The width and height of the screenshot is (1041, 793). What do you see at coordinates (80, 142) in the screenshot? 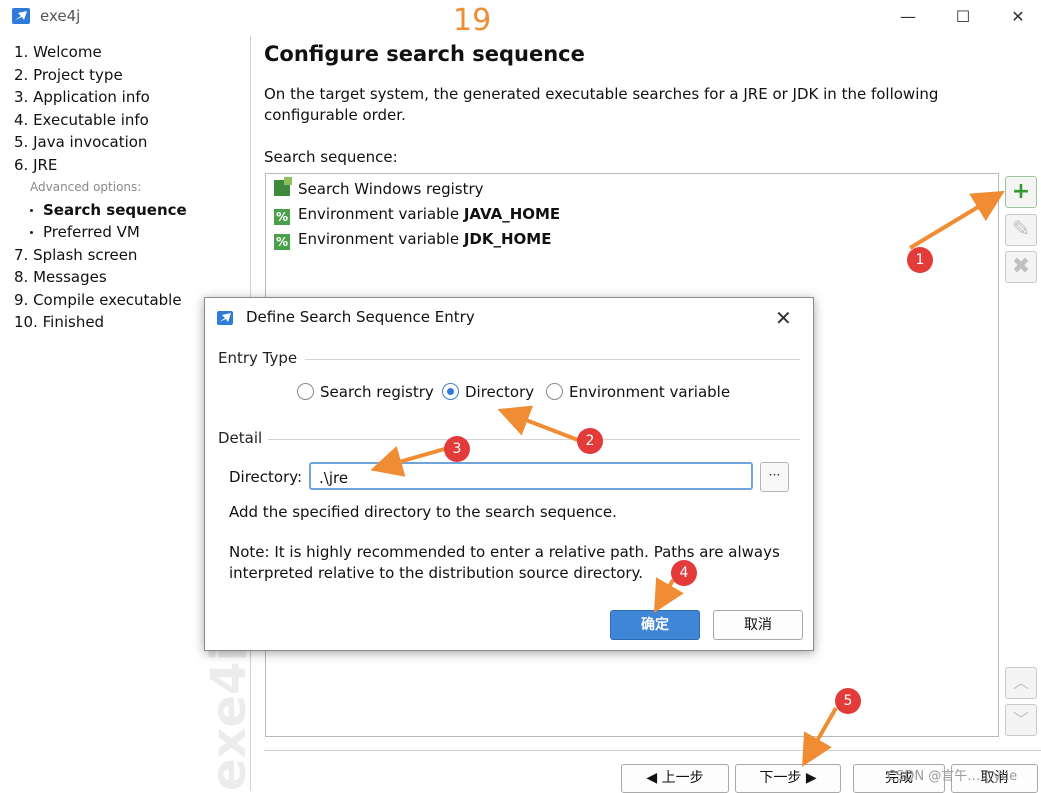
I see `nav-step-java-invocation: 5. Java invocation` at bounding box center [80, 142].